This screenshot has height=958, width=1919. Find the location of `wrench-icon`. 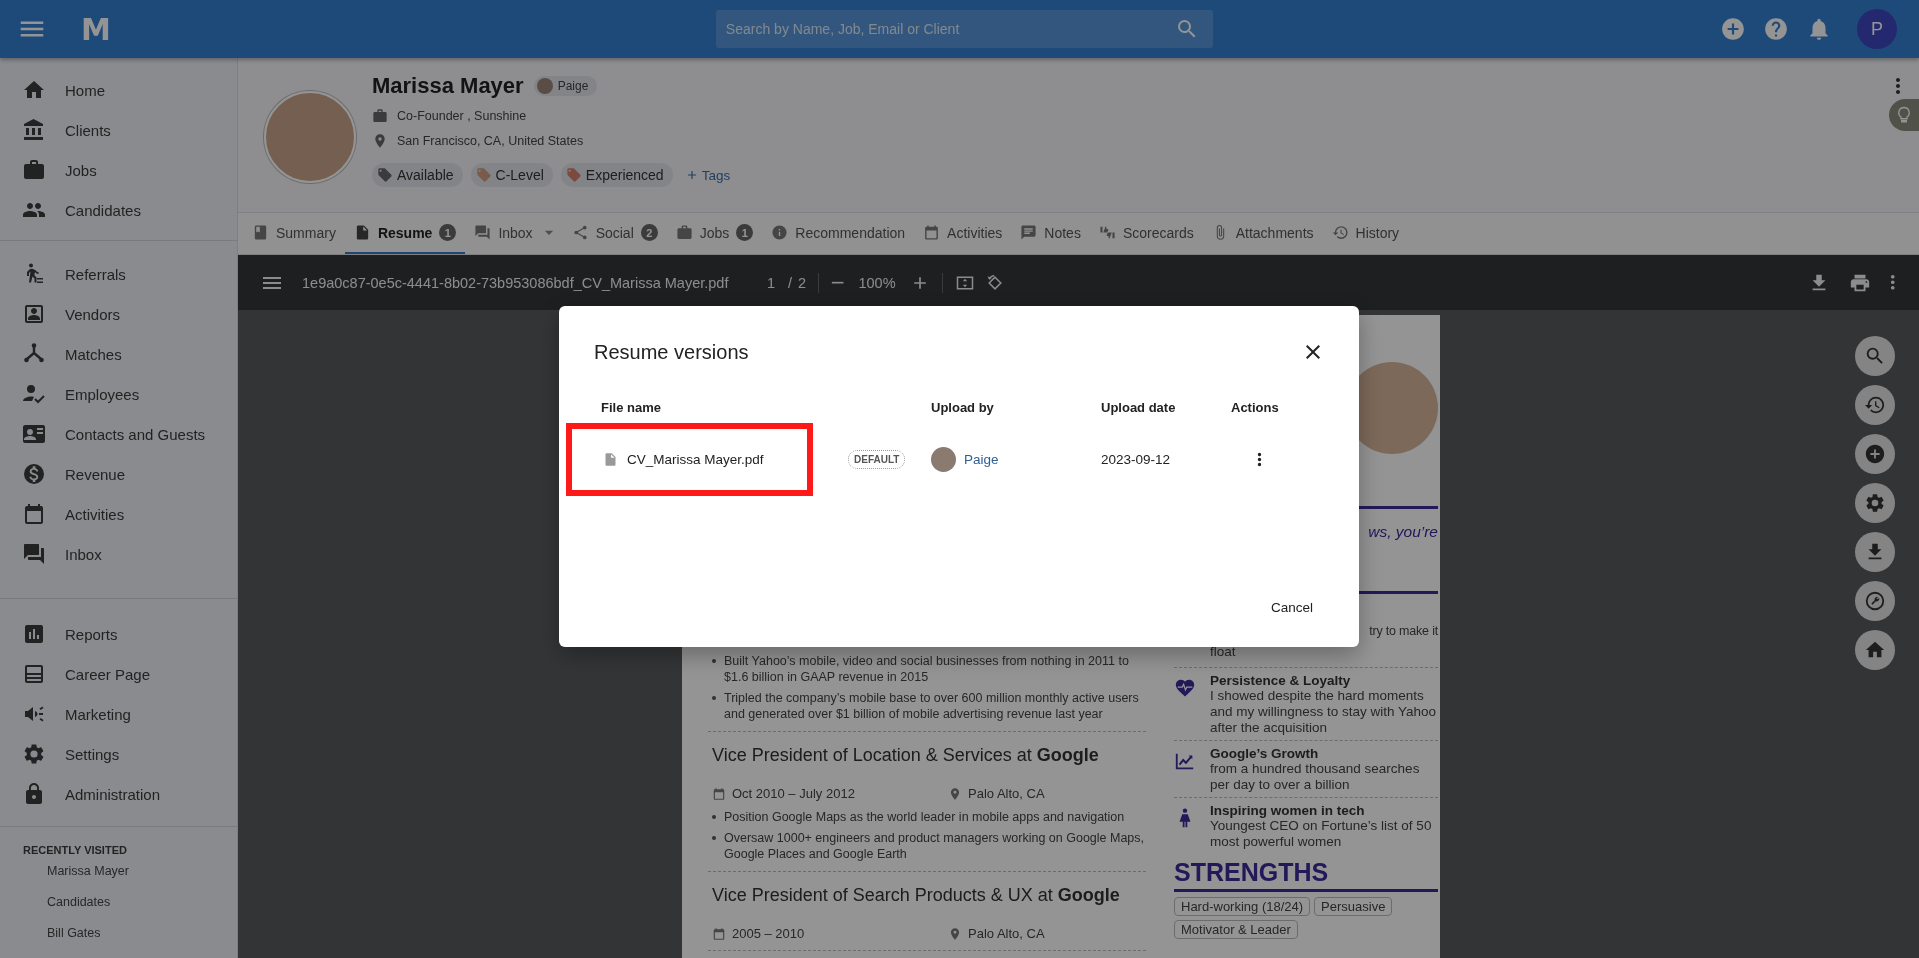

wrench-icon is located at coordinates (1875, 601).